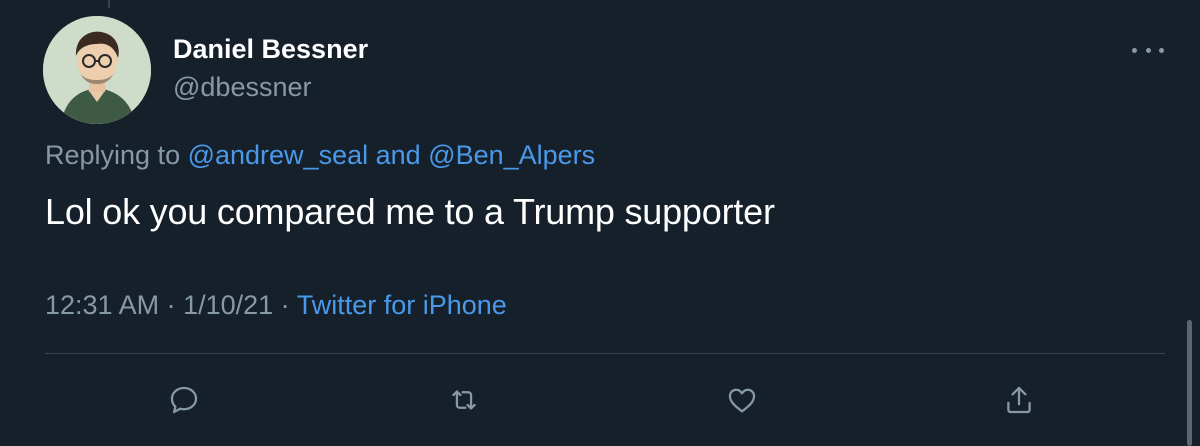  What do you see at coordinates (398, 155) in the screenshot?
I see `replying-conjunction: and` at bounding box center [398, 155].